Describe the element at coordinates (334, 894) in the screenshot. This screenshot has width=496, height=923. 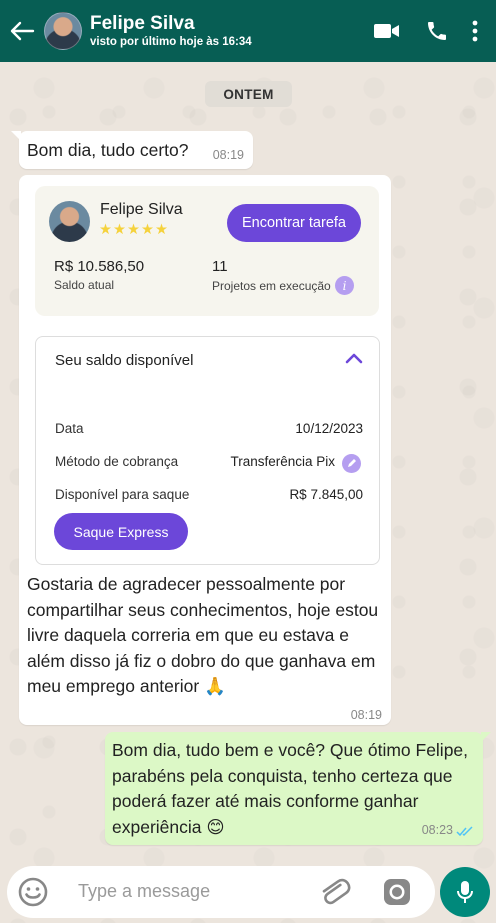
I see `attach-icon` at that location.